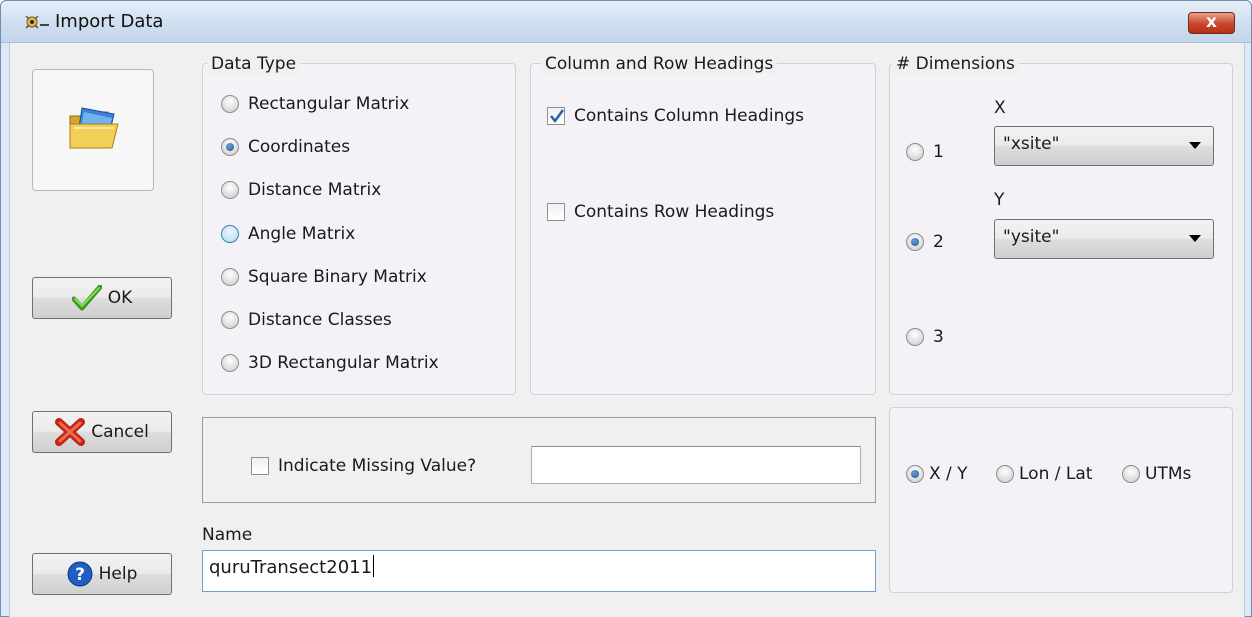  I want to click on cancel-button-label: Cancel, so click(120, 432).